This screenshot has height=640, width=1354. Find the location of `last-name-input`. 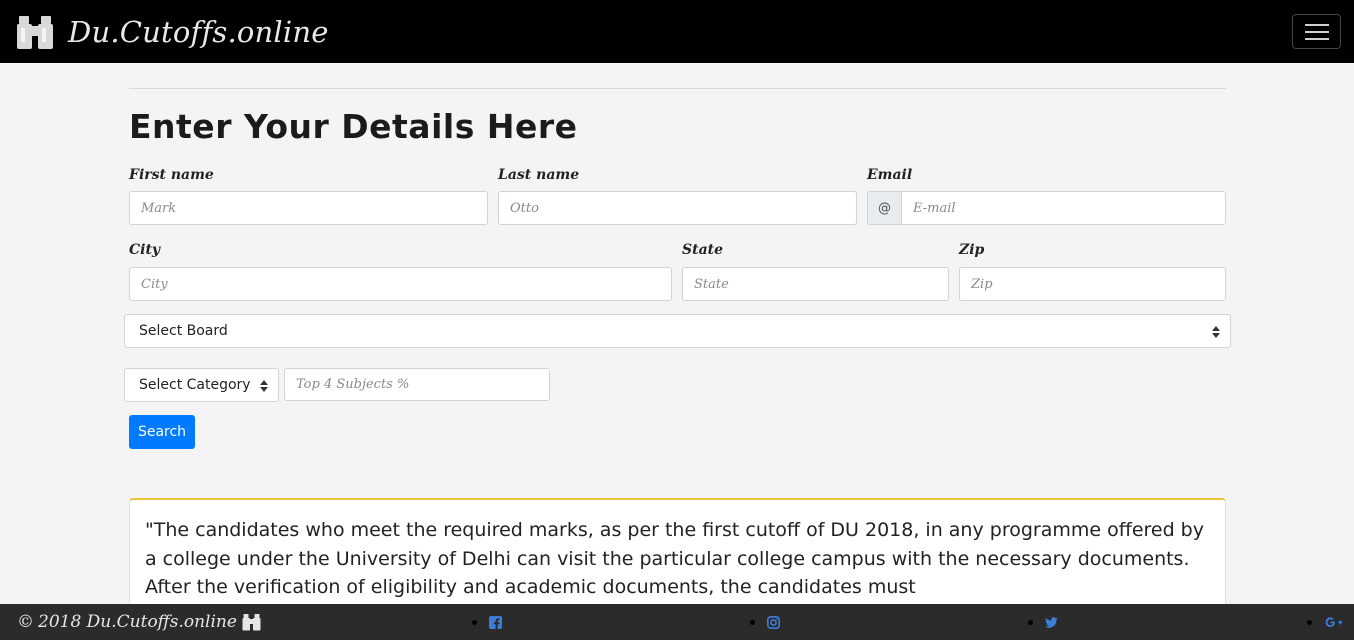

last-name-input is located at coordinates (677, 208).